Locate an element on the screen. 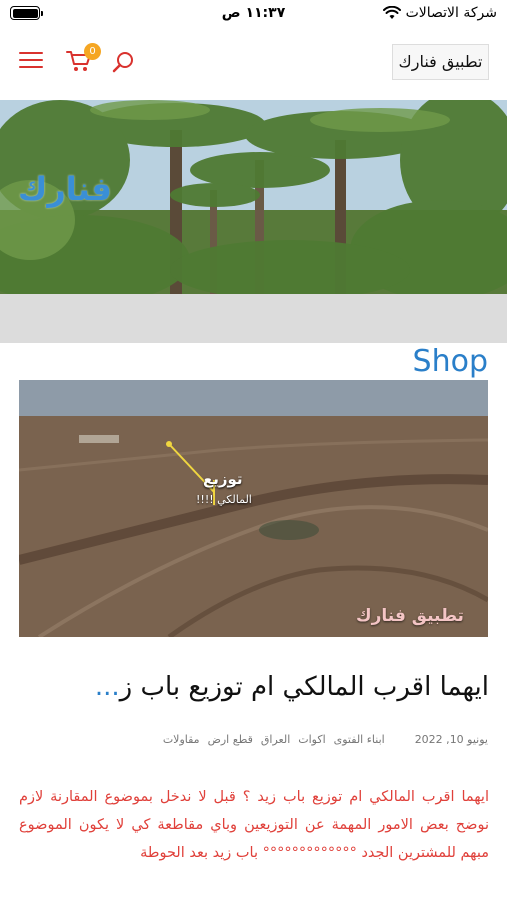 The height and width of the screenshot is (900, 507). image-caption-title: توزيع is located at coordinates (223, 479).